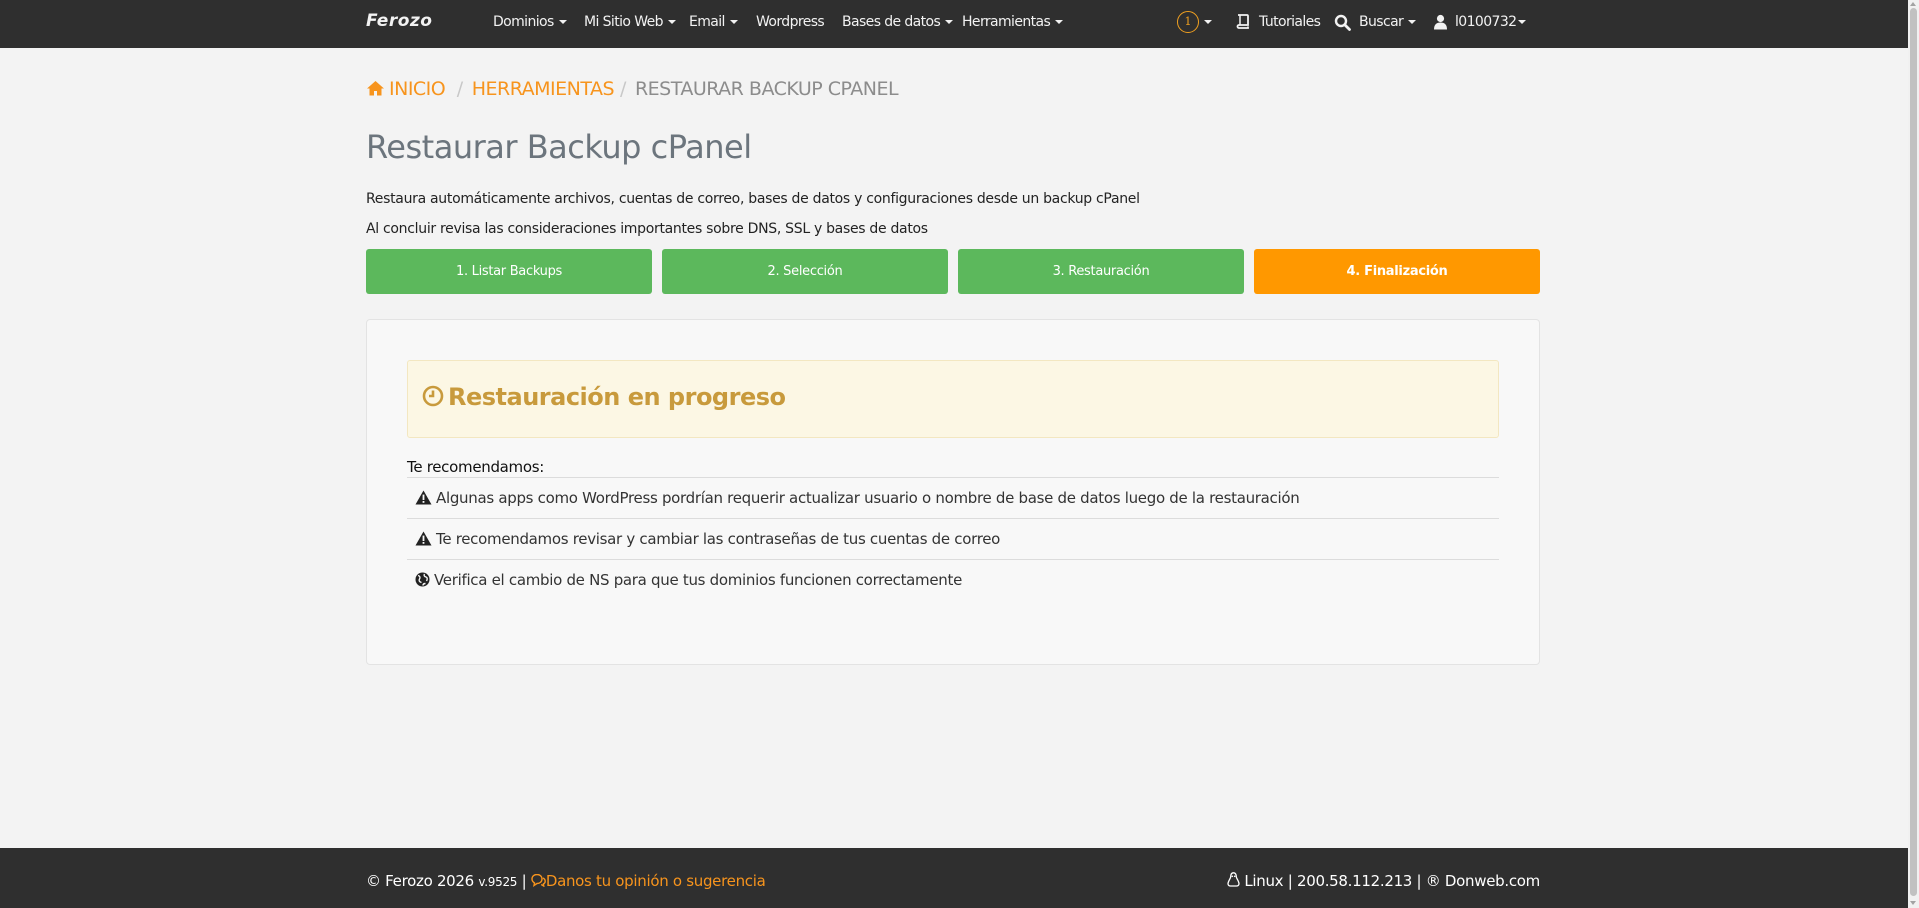 The image size is (1919, 908). I want to click on globe-icon, so click(422, 579).